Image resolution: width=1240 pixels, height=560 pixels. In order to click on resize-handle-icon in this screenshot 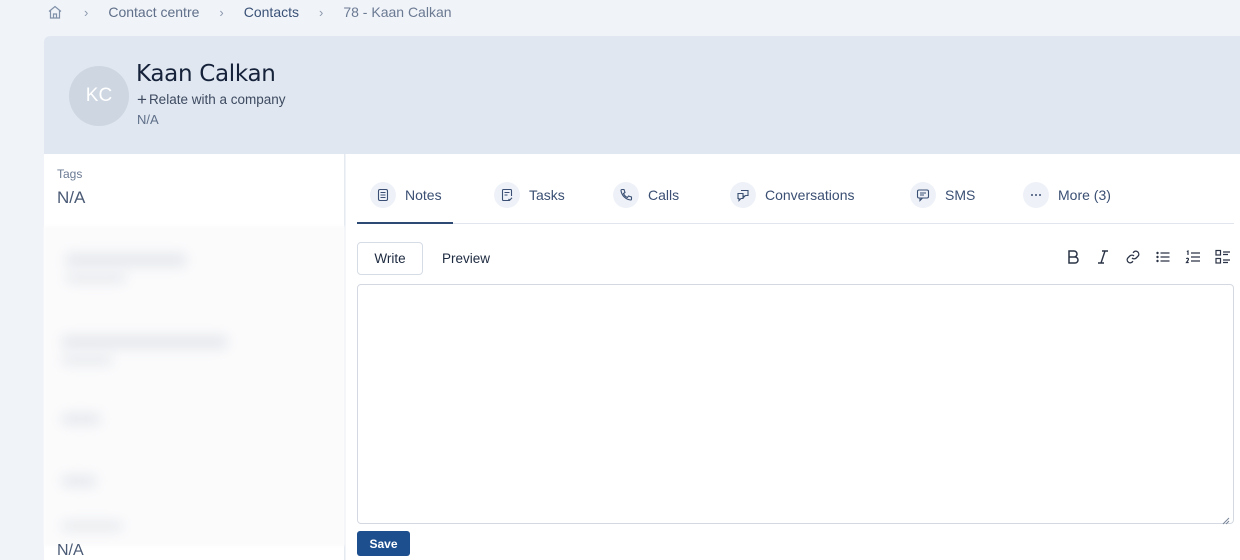, I will do `click(1226, 518)`.